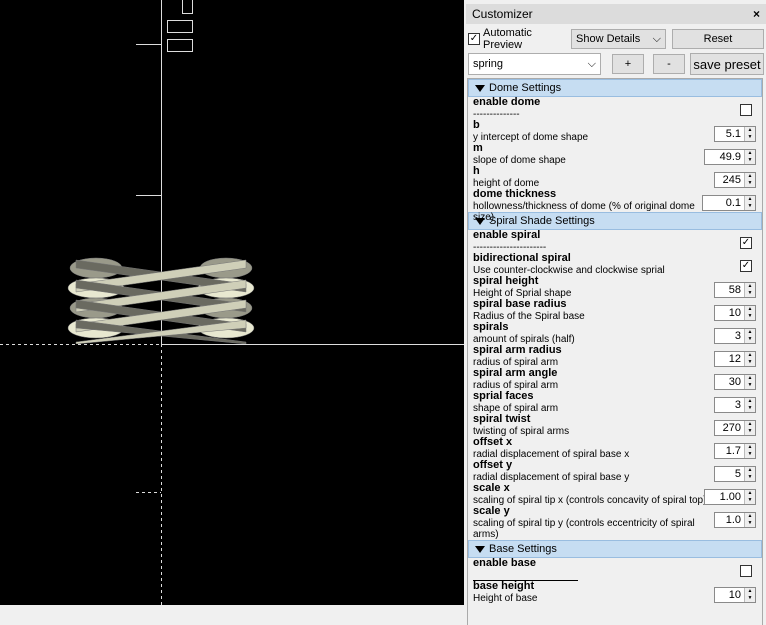 Image resolution: width=766 pixels, height=625 pixels. I want to click on parameter-row: spiral twist twisting of spiral arms 270 ▲ ▼, so click(615, 425).